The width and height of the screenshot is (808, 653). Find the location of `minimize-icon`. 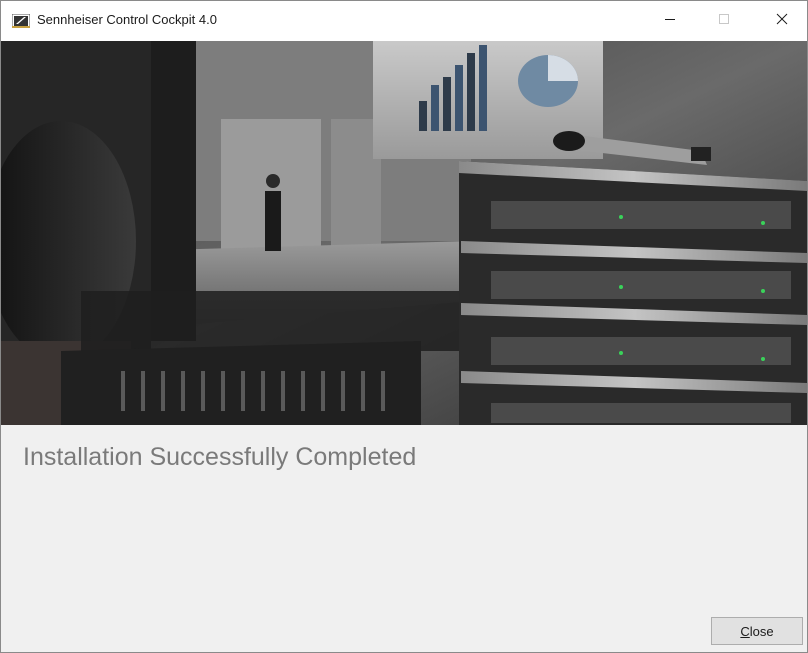

minimize-icon is located at coordinates (670, 21).